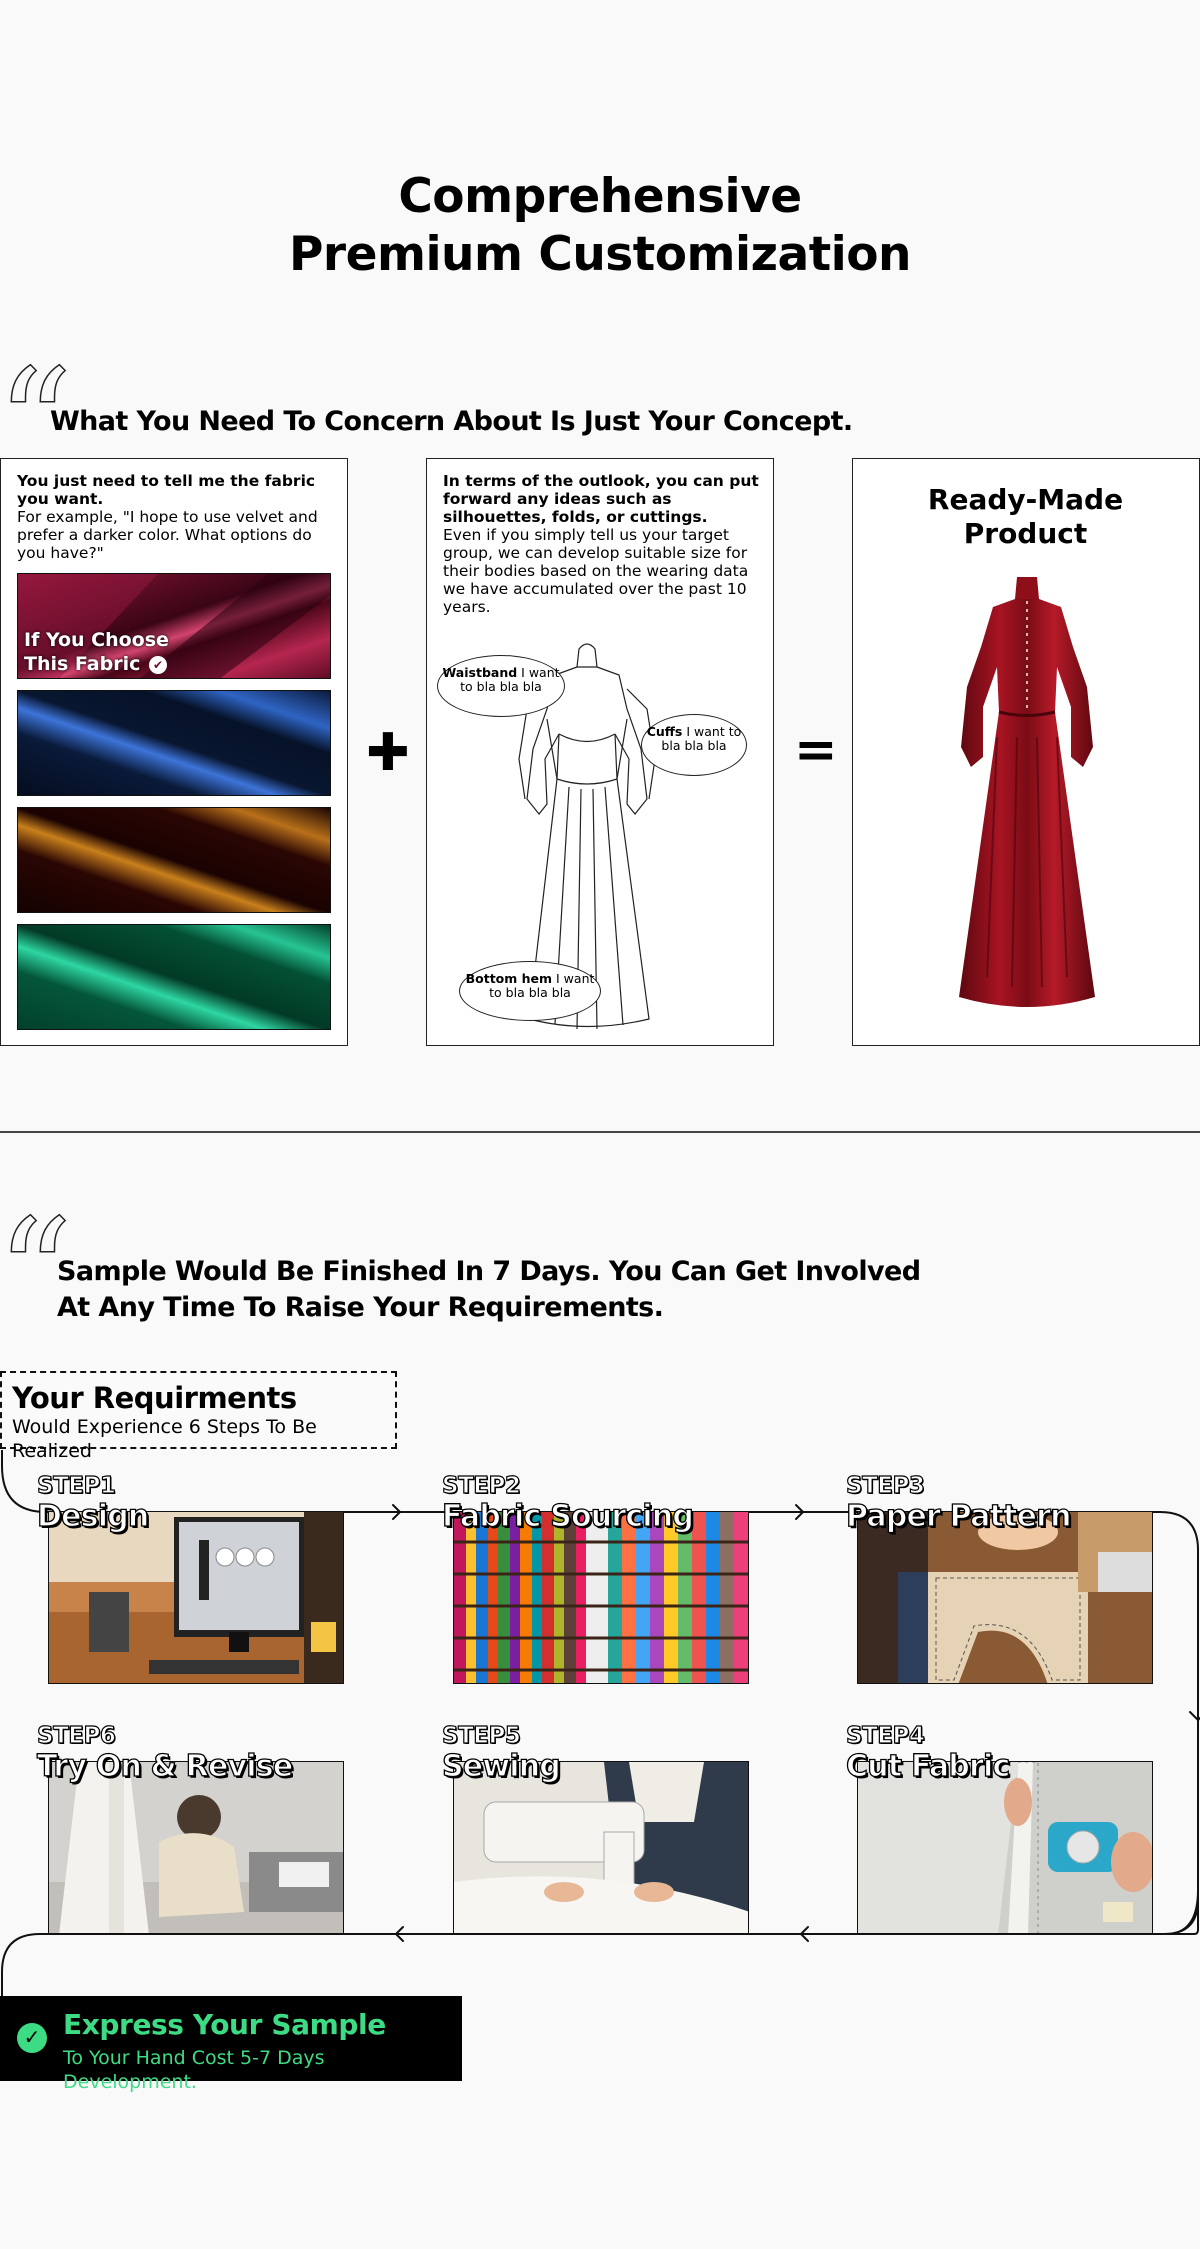 The height and width of the screenshot is (2249, 1200). I want to click on requirements-subtitle: Would Experience 6 Steps To Be Realized, so click(164, 1439).